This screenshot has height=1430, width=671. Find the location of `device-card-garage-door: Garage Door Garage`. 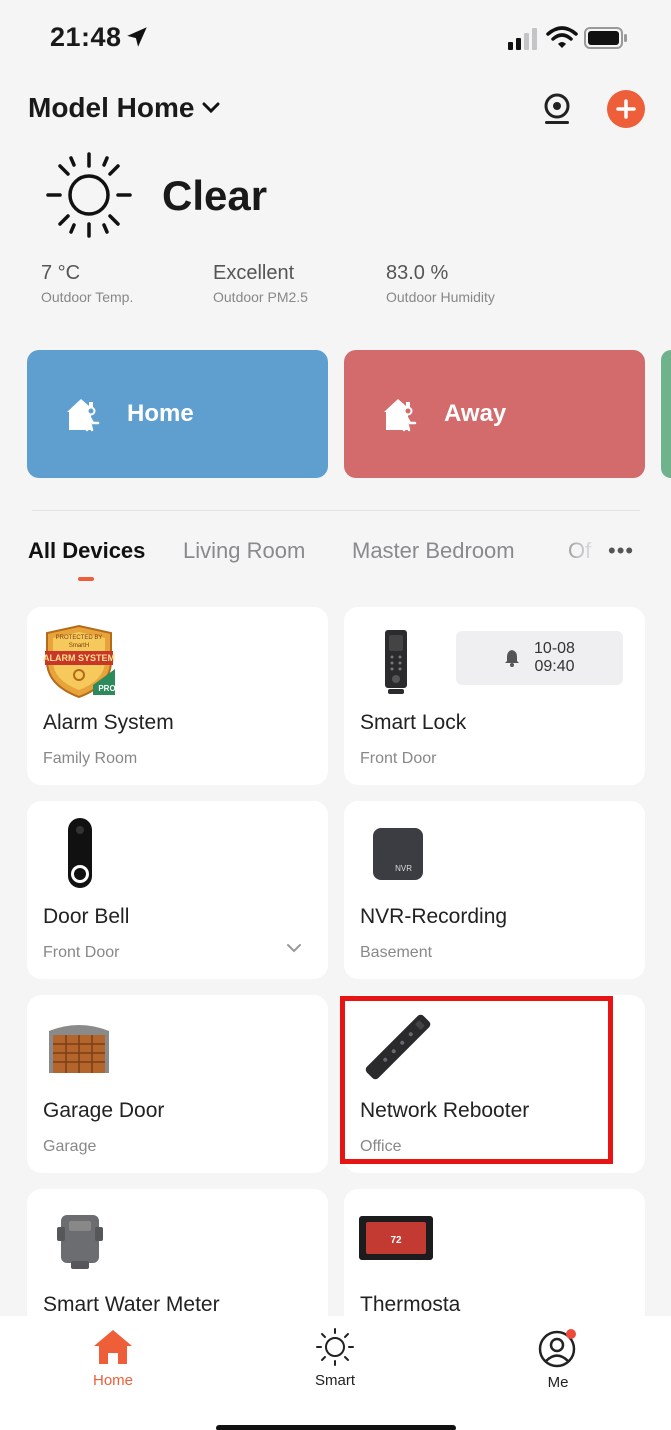

device-card-garage-door: Garage Door Garage is located at coordinates (177, 1084).